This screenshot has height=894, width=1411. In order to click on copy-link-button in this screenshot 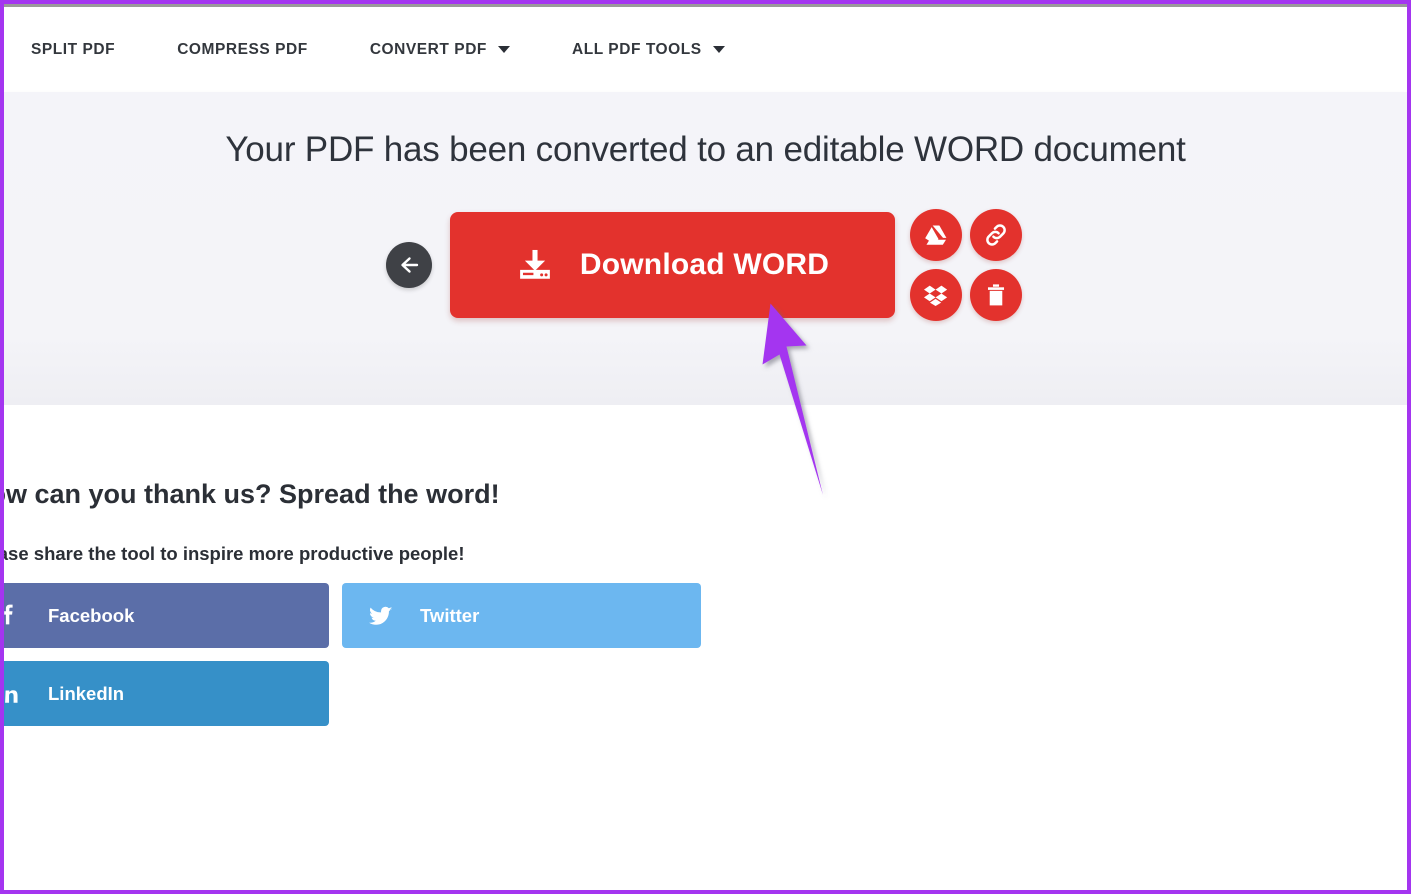, I will do `click(996, 235)`.